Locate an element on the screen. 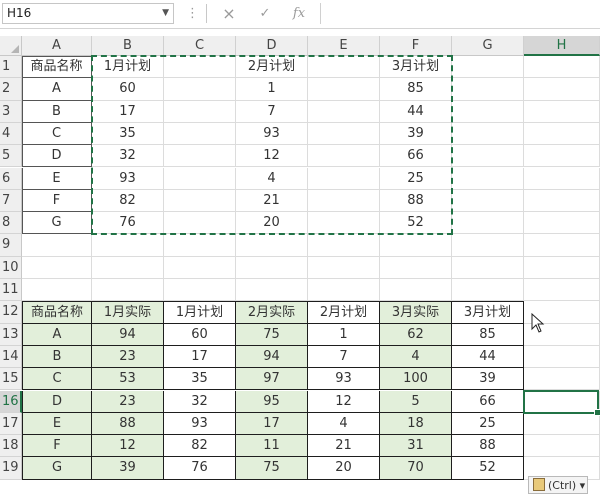 Image resolution: width=600 pixels, height=495 pixels. row-header-6: 6 is located at coordinates (11, 178).